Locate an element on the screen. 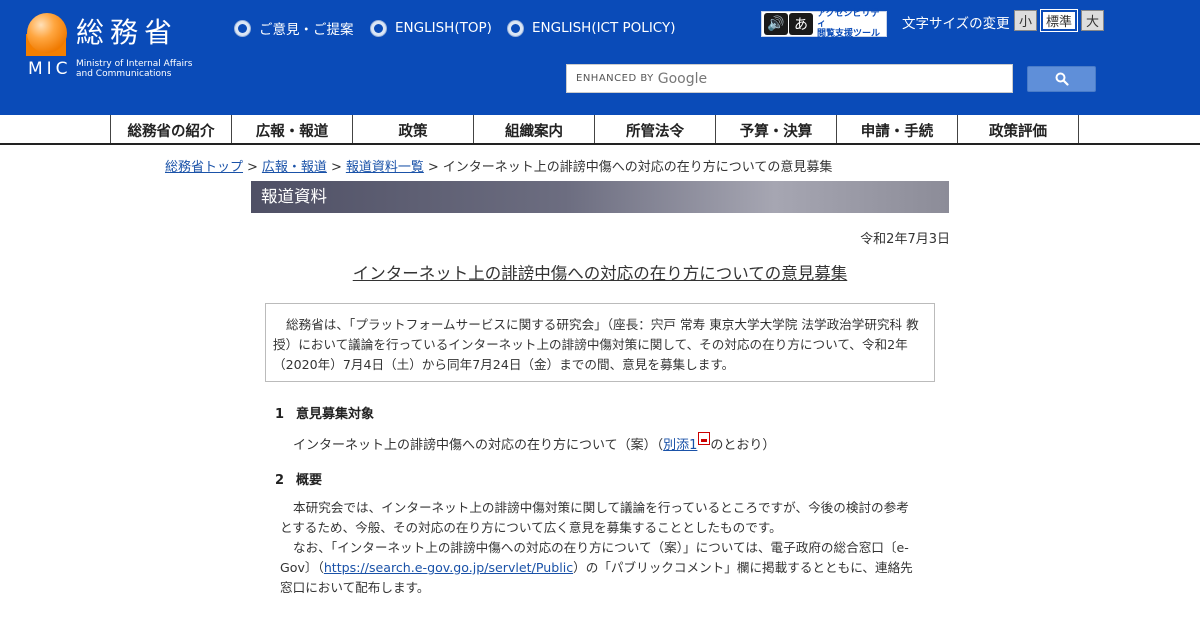  header-link-label: ENGLISH(ICT POLICY) is located at coordinates (604, 28).